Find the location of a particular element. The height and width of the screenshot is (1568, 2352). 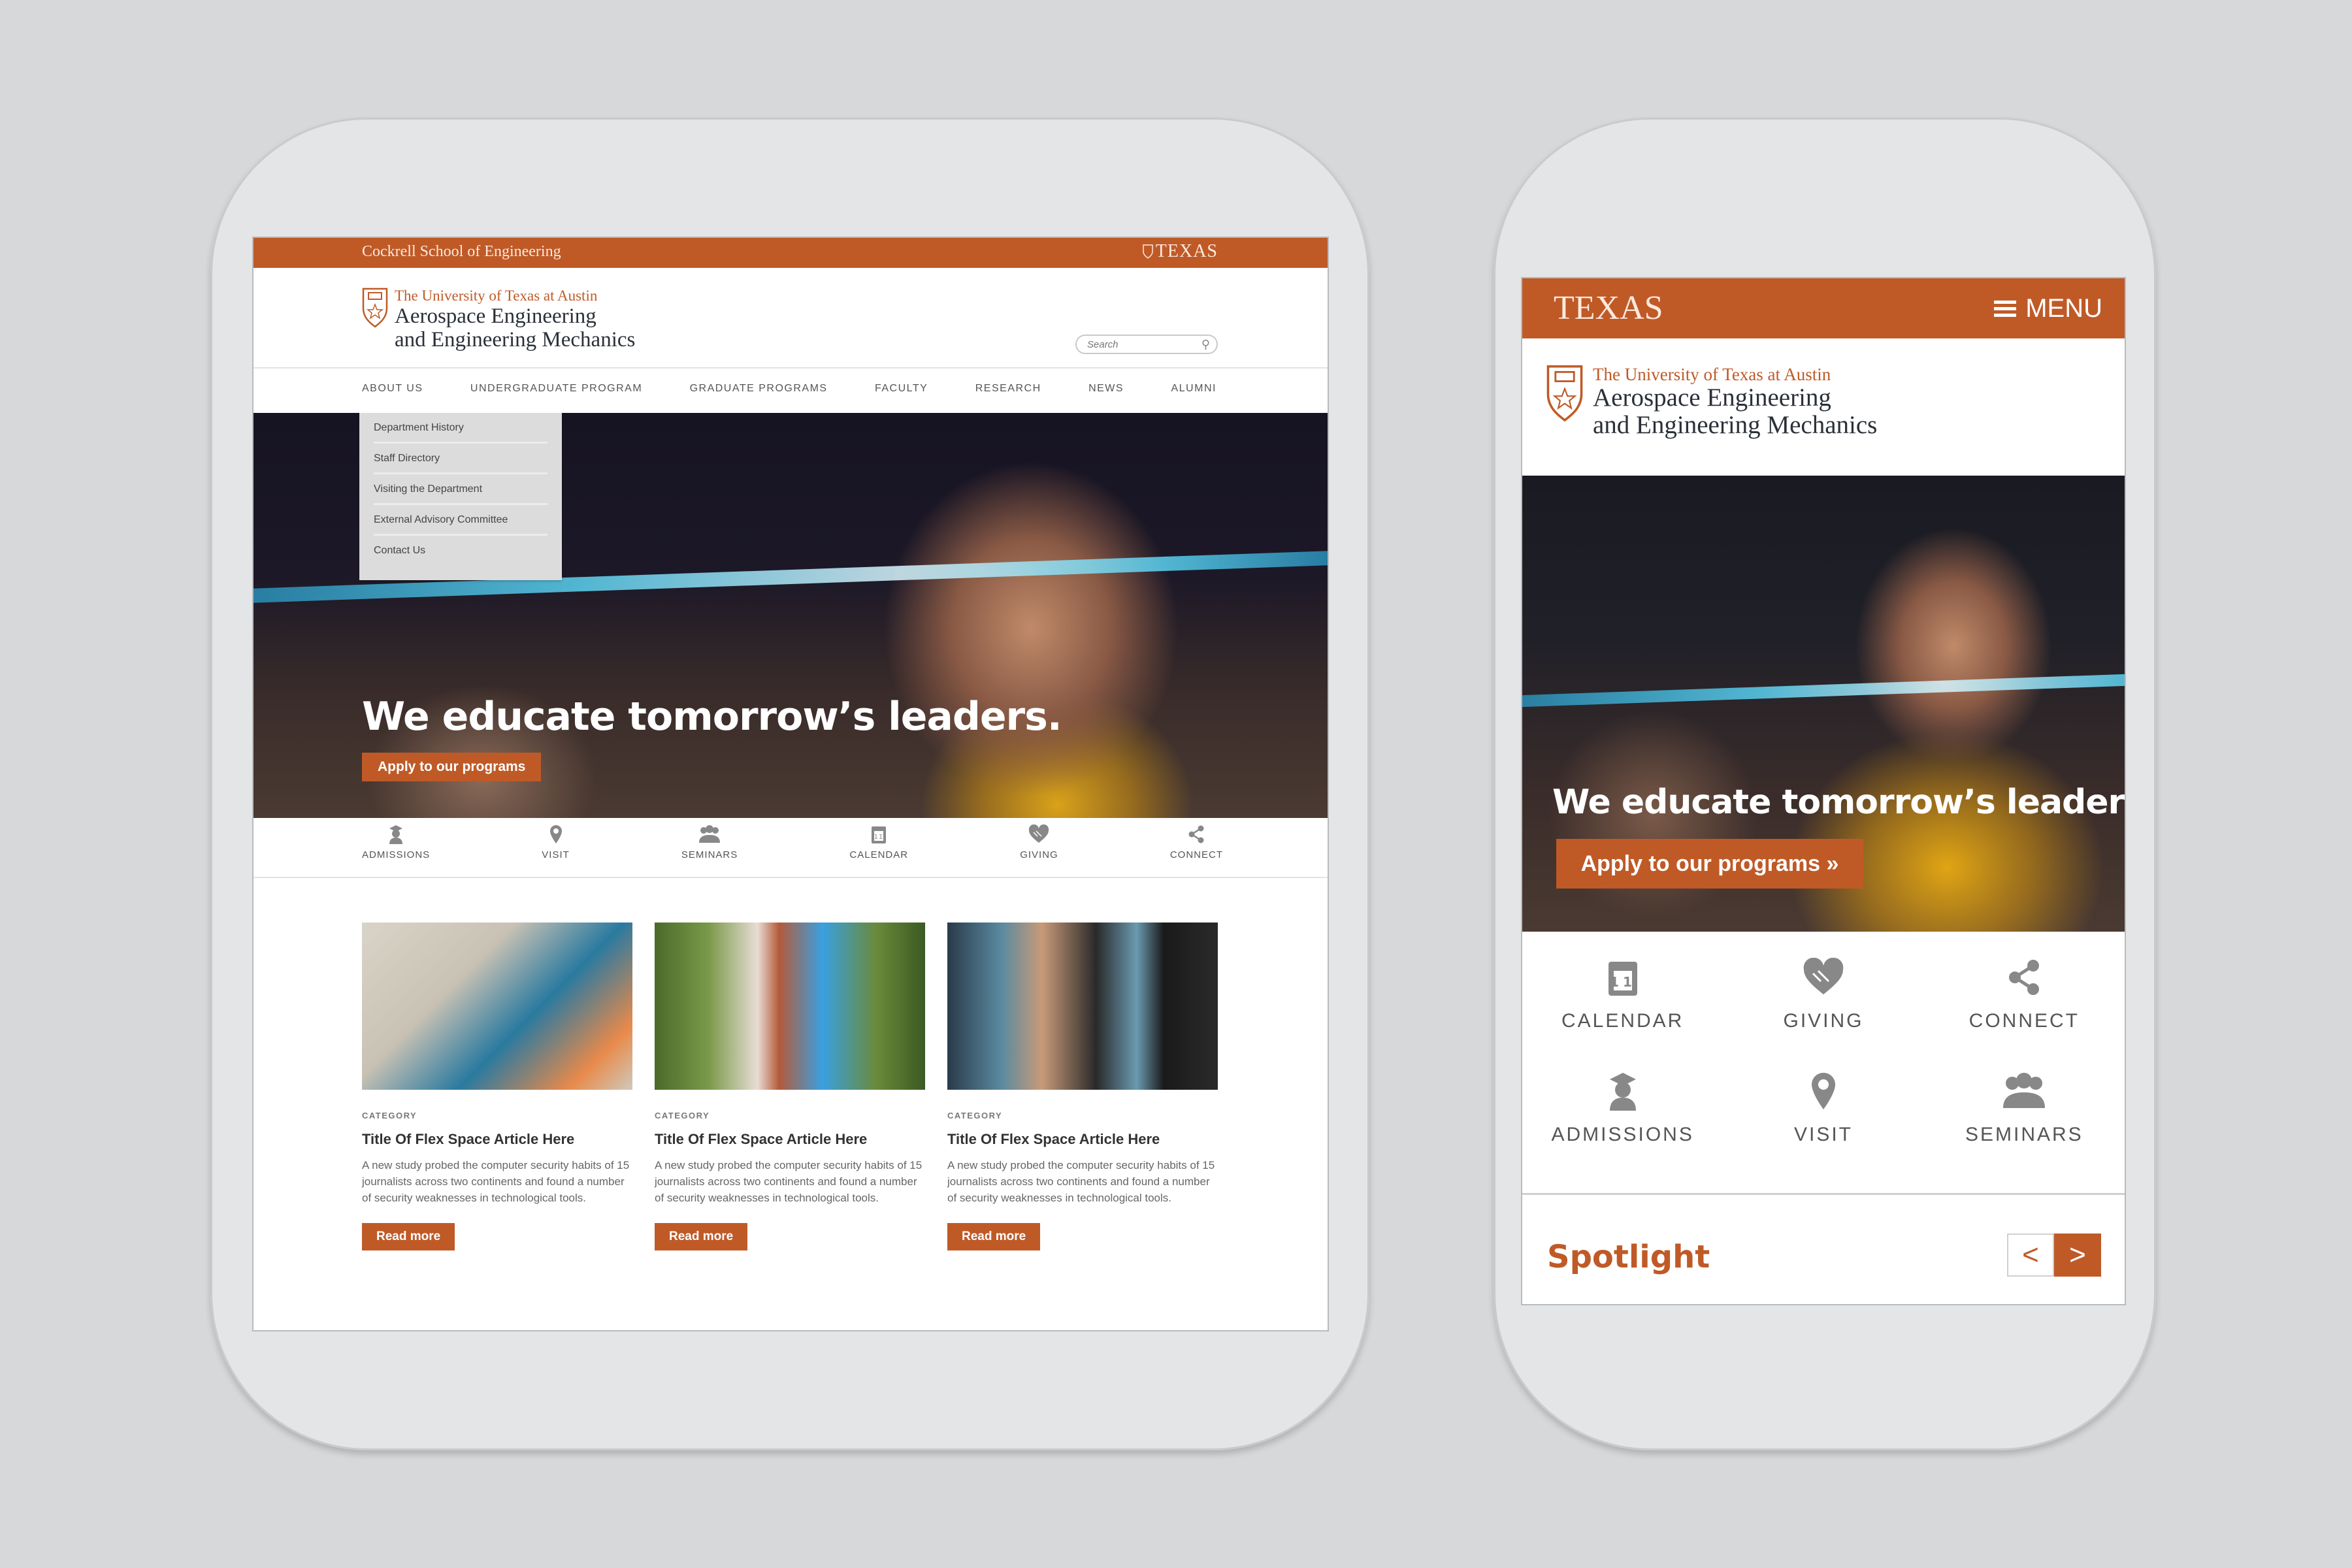

calendar-icon: 11 is located at coordinates (1623, 977).